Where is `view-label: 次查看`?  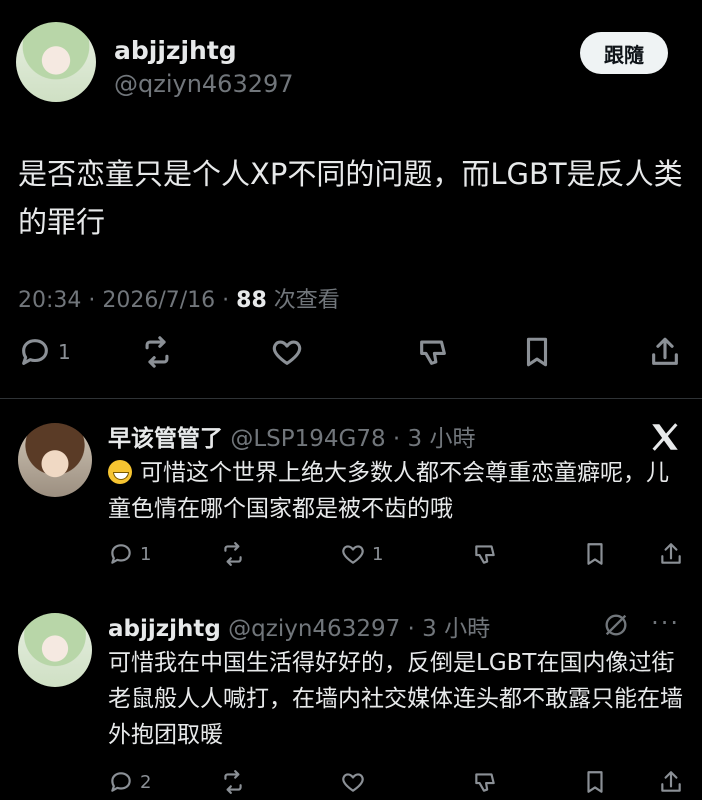 view-label: 次查看 is located at coordinates (303, 300).